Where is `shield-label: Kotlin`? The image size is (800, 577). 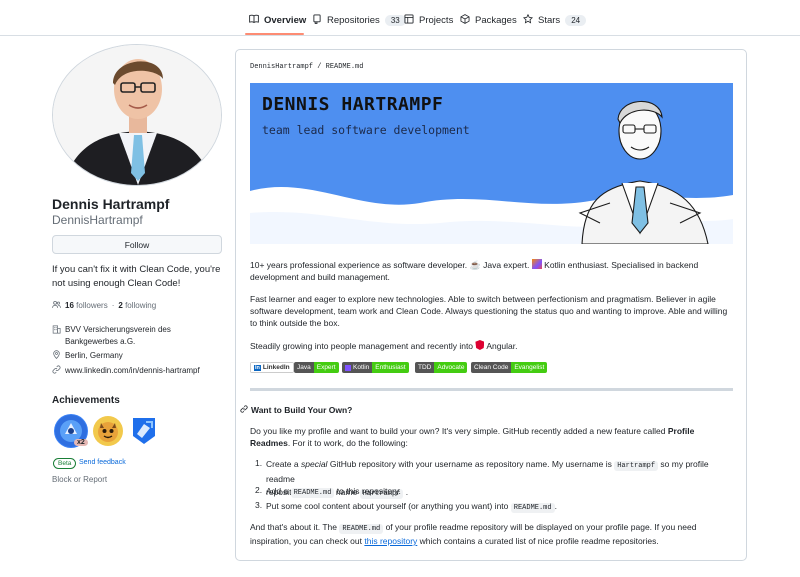 shield-label: Kotlin is located at coordinates (361, 367).